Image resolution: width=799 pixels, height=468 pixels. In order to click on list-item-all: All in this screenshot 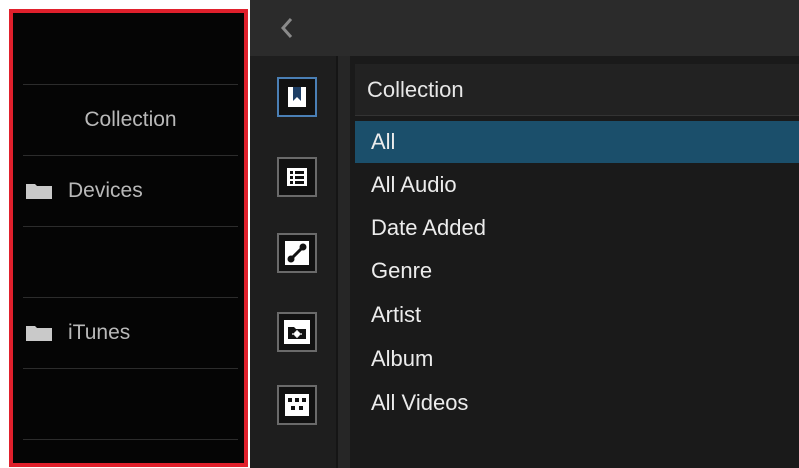, I will do `click(577, 142)`.